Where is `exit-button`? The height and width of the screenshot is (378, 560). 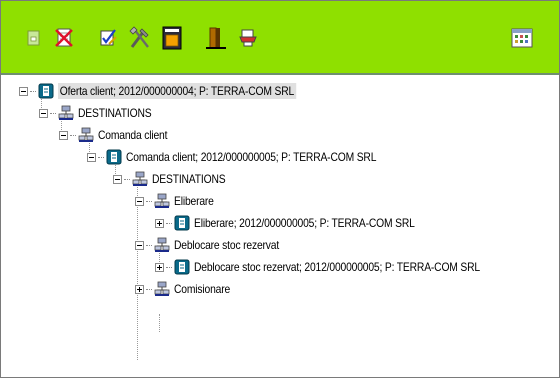 exit-button is located at coordinates (216, 38).